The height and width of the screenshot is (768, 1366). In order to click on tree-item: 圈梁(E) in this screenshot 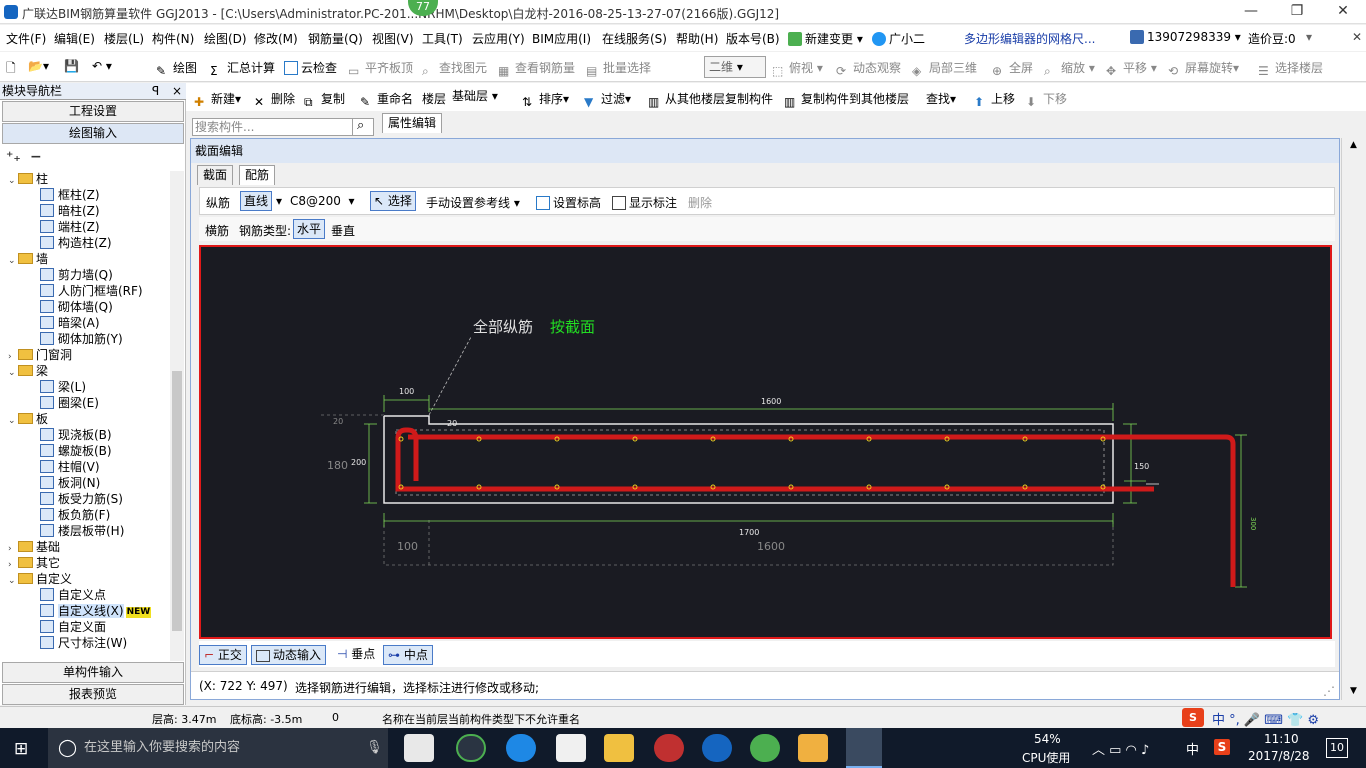, I will do `click(69, 403)`.